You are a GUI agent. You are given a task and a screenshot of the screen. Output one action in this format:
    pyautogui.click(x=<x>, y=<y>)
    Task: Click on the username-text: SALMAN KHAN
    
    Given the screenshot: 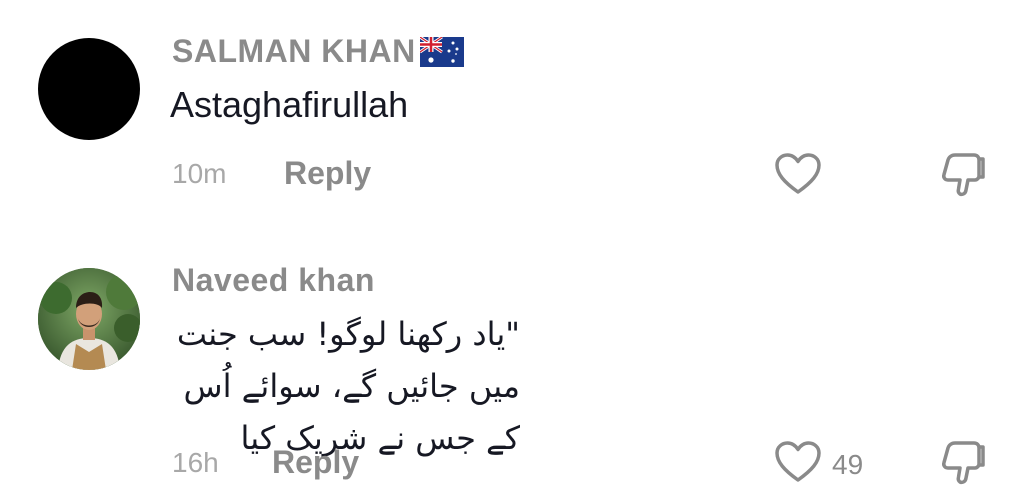 What is the action you would take?
    pyautogui.click(x=294, y=51)
    